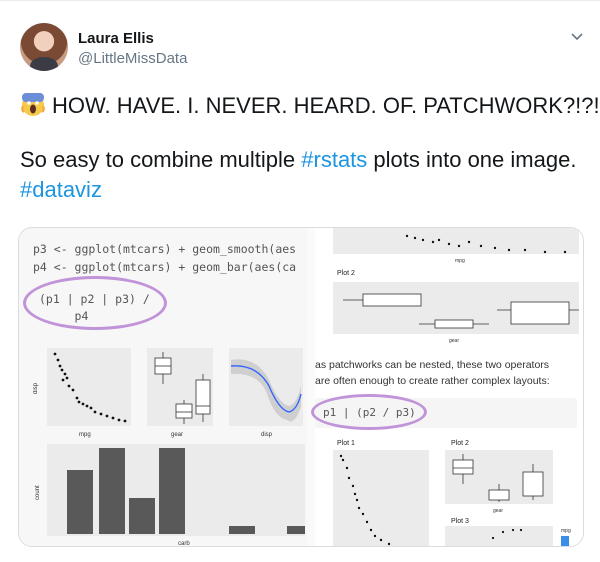 This screenshot has height=562, width=600. Describe the element at coordinates (38, 492) in the screenshot. I see `axis-label-count: count` at that location.